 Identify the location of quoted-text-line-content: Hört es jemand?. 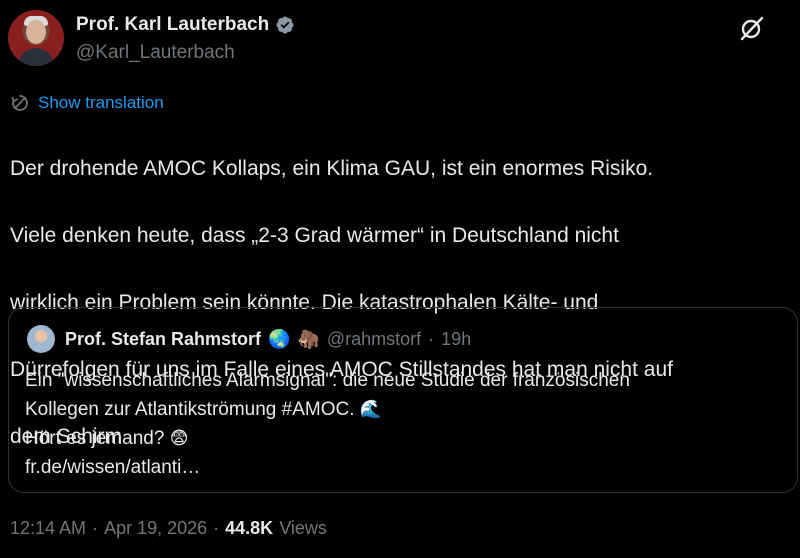
(95, 438).